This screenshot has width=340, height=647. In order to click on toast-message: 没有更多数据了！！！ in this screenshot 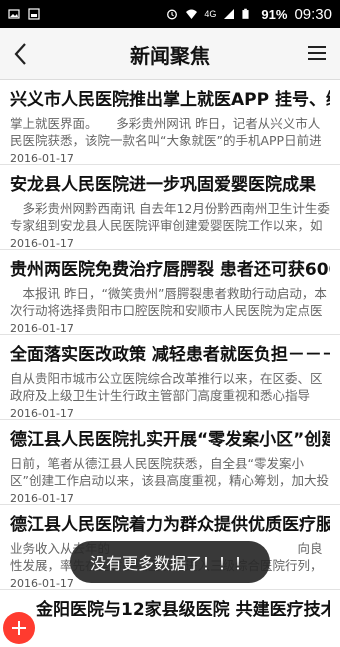, I will do `click(170, 562)`.